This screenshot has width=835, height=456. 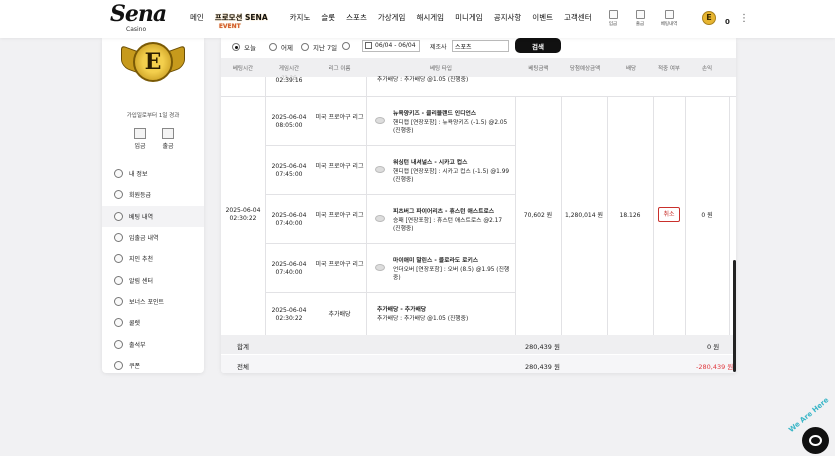 I want to click on filter-bar: 오늘 어제 지난 7일 06/04 - 06/04 제조사 검색, so click(x=478, y=48).